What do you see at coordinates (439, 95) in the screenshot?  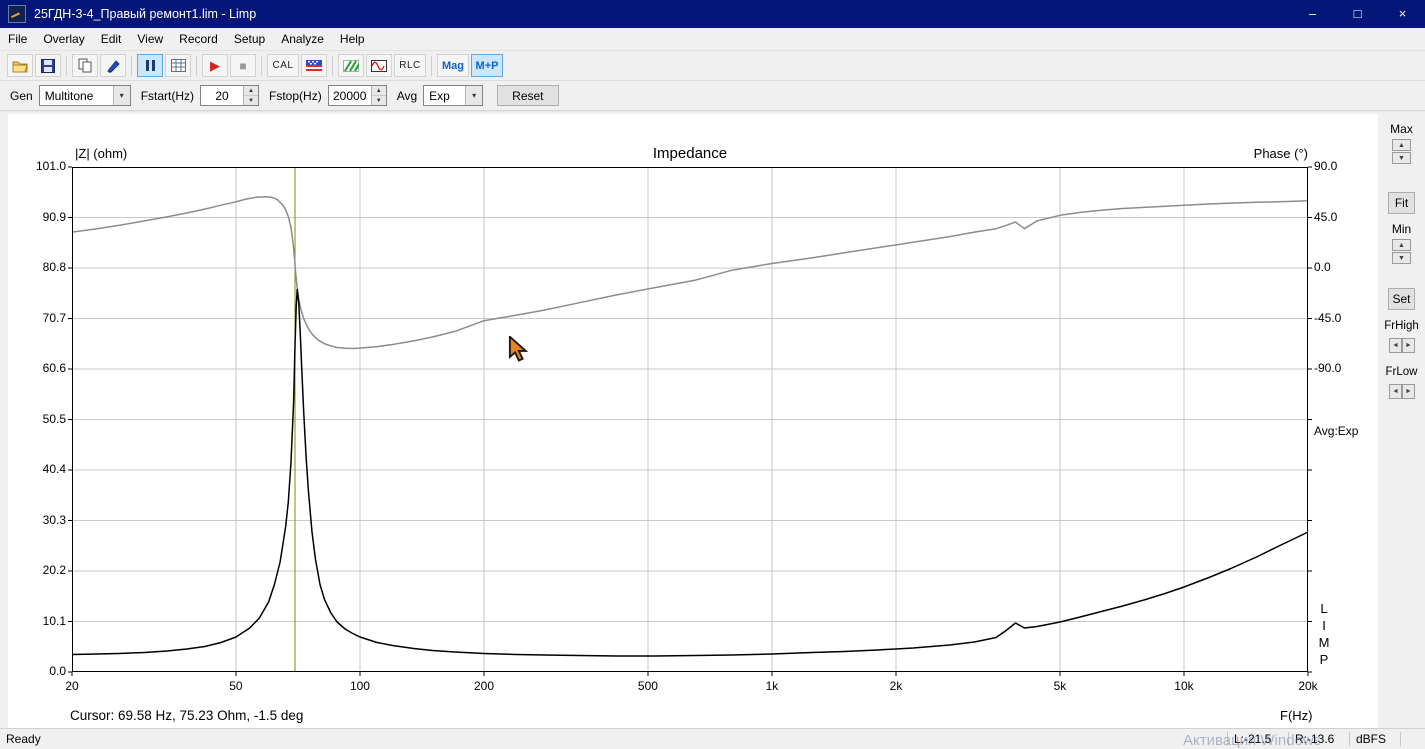 I see `avg-value: Exp` at bounding box center [439, 95].